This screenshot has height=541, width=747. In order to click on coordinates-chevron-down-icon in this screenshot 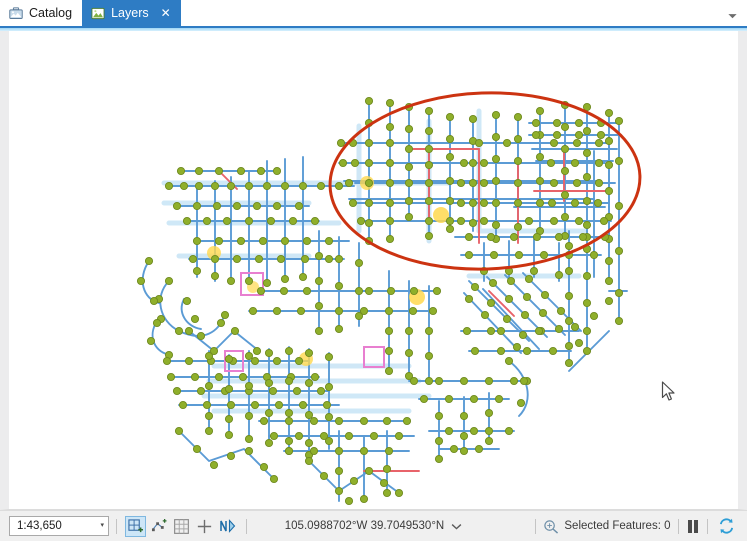, I will do `click(456, 526)`.